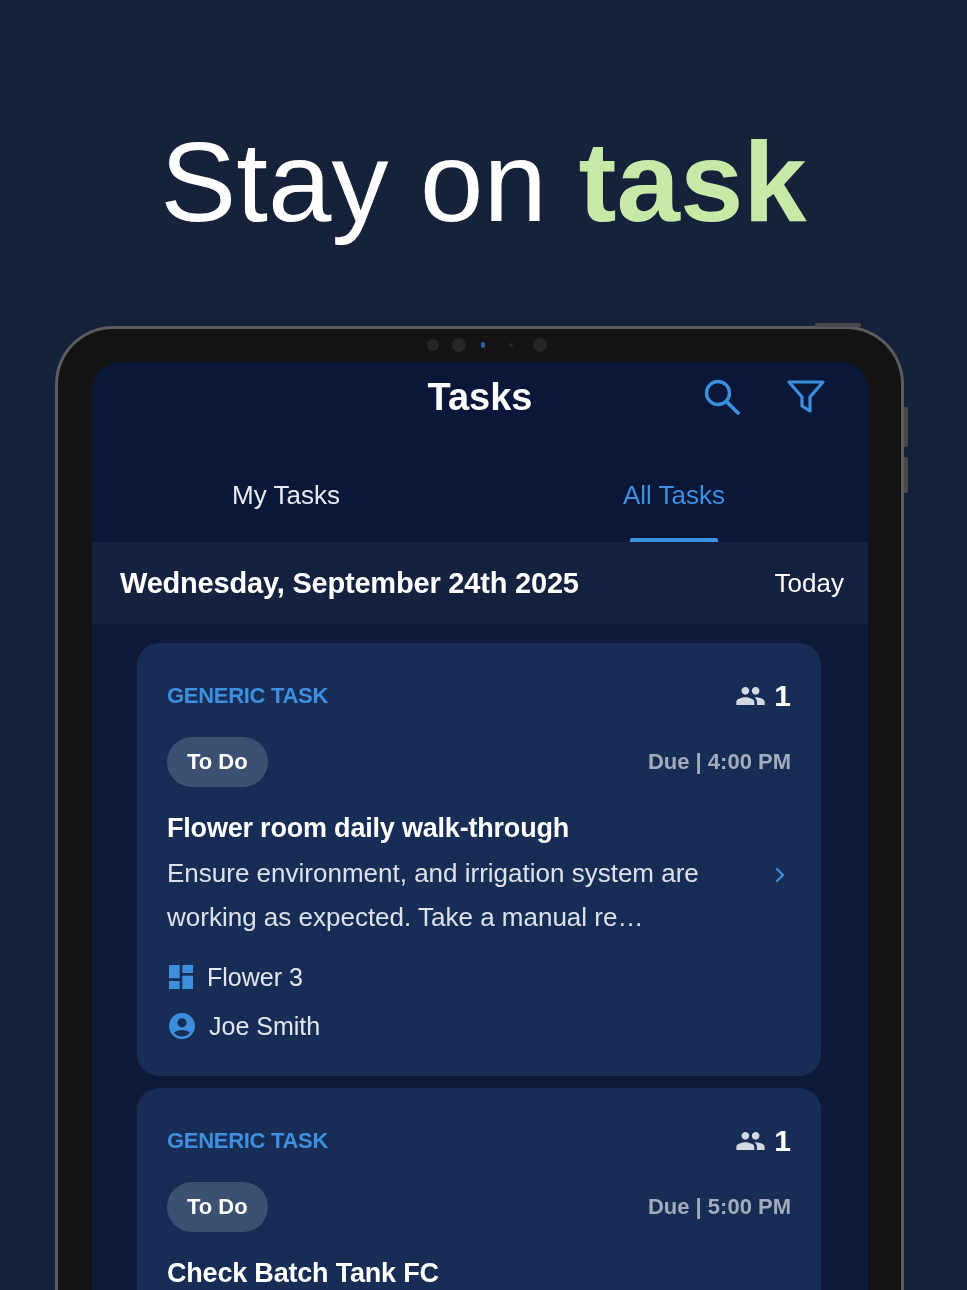 This screenshot has height=1290, width=967. Describe the element at coordinates (286, 487) in the screenshot. I see `tab: My Tasks` at that location.